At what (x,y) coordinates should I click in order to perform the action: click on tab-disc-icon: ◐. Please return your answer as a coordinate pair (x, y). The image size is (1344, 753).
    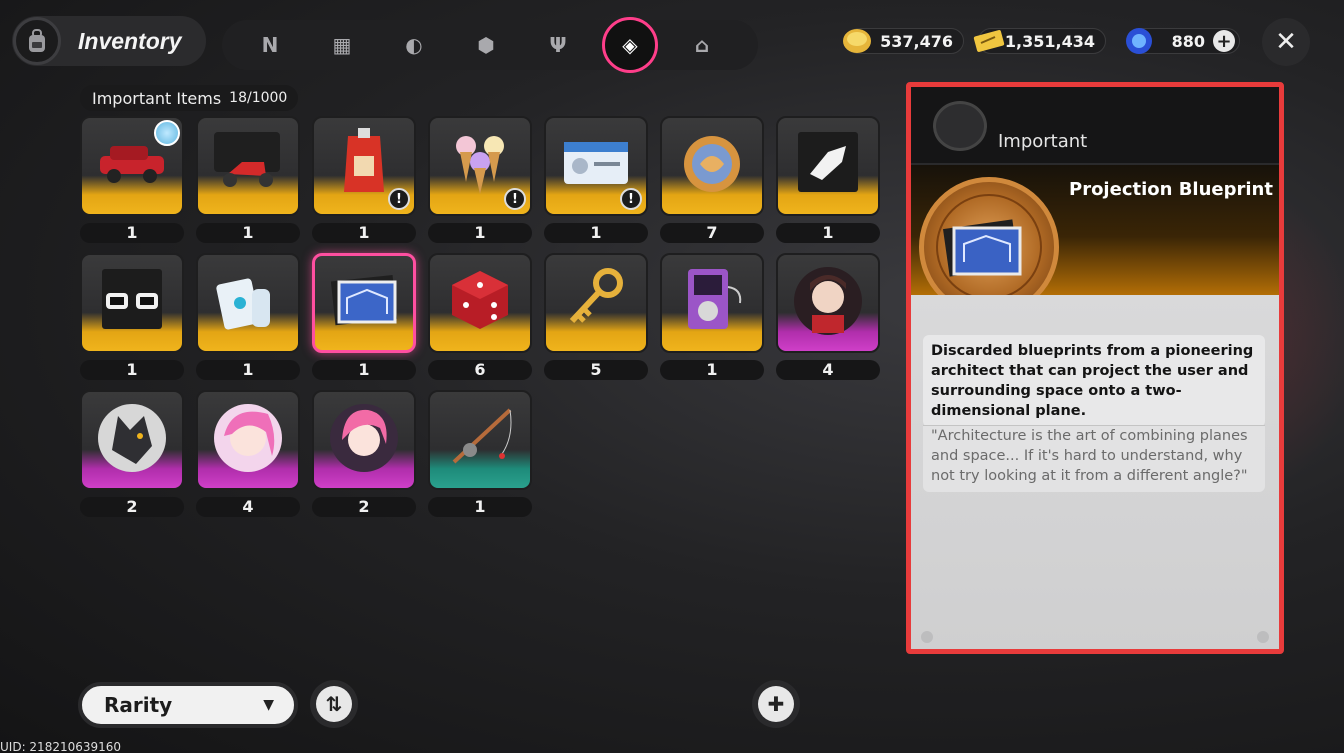
    Looking at the image, I should click on (414, 45).